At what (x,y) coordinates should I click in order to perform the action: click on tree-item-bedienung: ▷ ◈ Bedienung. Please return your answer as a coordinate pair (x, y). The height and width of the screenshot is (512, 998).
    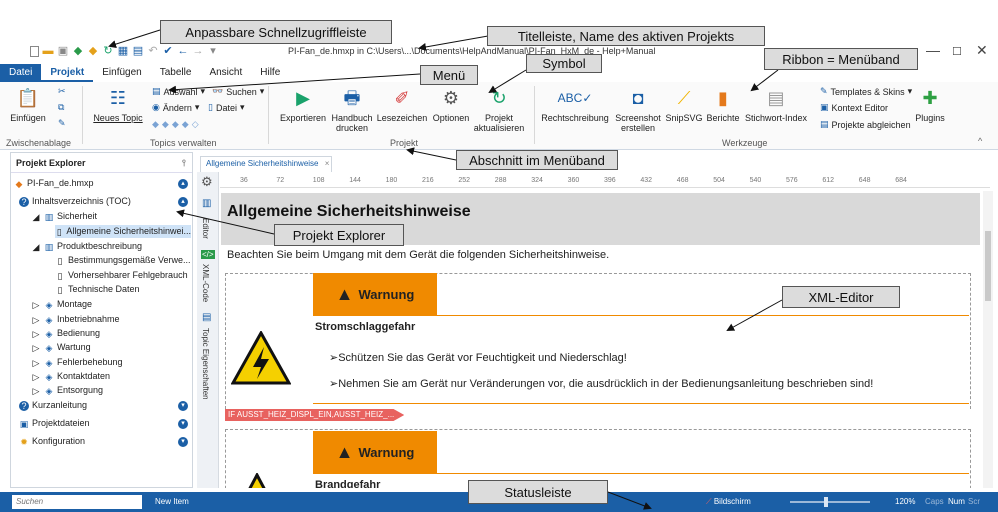
    Looking at the image, I should click on (66, 333).